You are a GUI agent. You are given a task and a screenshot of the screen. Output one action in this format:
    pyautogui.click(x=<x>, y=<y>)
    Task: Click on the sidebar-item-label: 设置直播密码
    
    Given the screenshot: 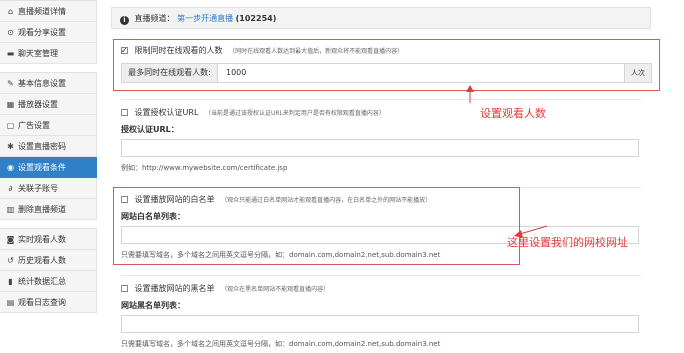 What is the action you would take?
    pyautogui.click(x=42, y=146)
    